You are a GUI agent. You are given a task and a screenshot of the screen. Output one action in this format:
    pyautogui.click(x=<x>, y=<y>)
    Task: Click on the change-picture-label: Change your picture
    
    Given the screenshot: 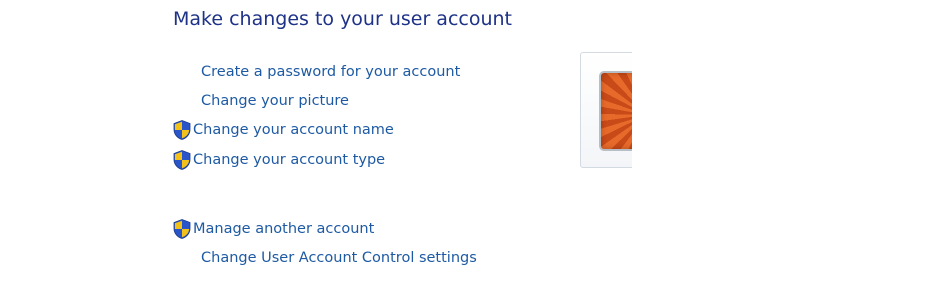 What is the action you would take?
    pyautogui.click(x=275, y=101)
    